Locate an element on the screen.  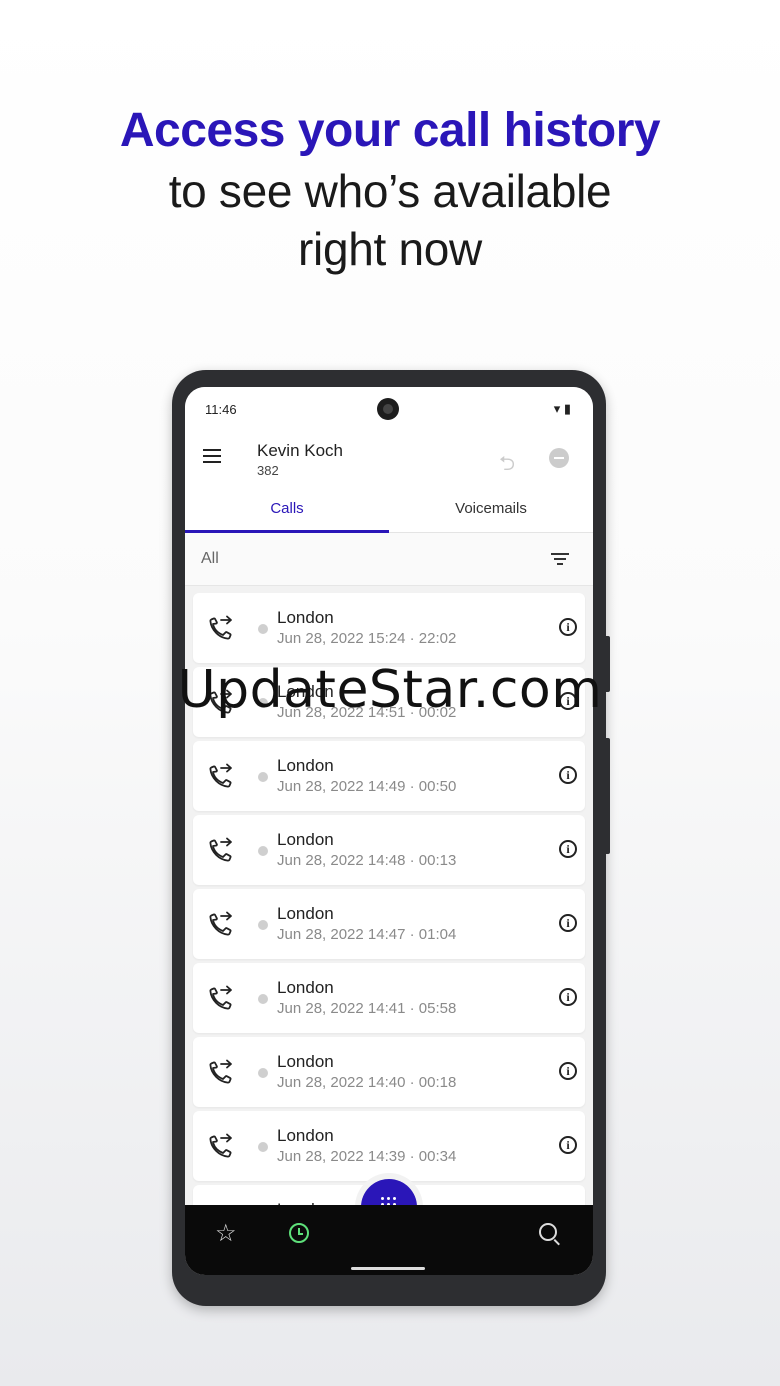
camera-punch-hole is located at coordinates (388, 409).